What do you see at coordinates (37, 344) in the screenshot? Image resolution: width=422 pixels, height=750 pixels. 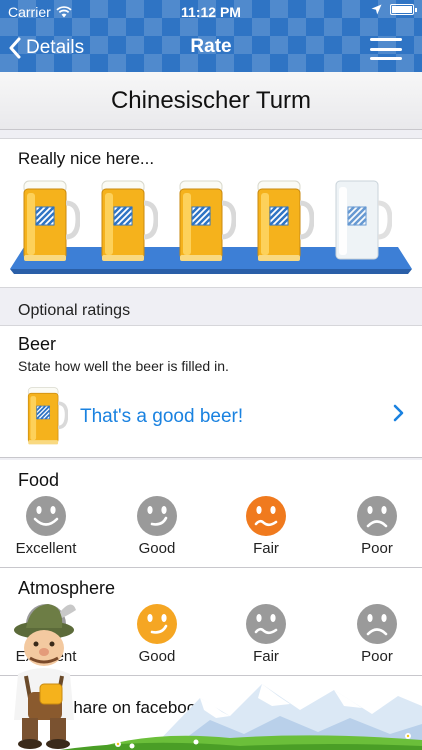 I see `beer-heading: Beer` at bounding box center [37, 344].